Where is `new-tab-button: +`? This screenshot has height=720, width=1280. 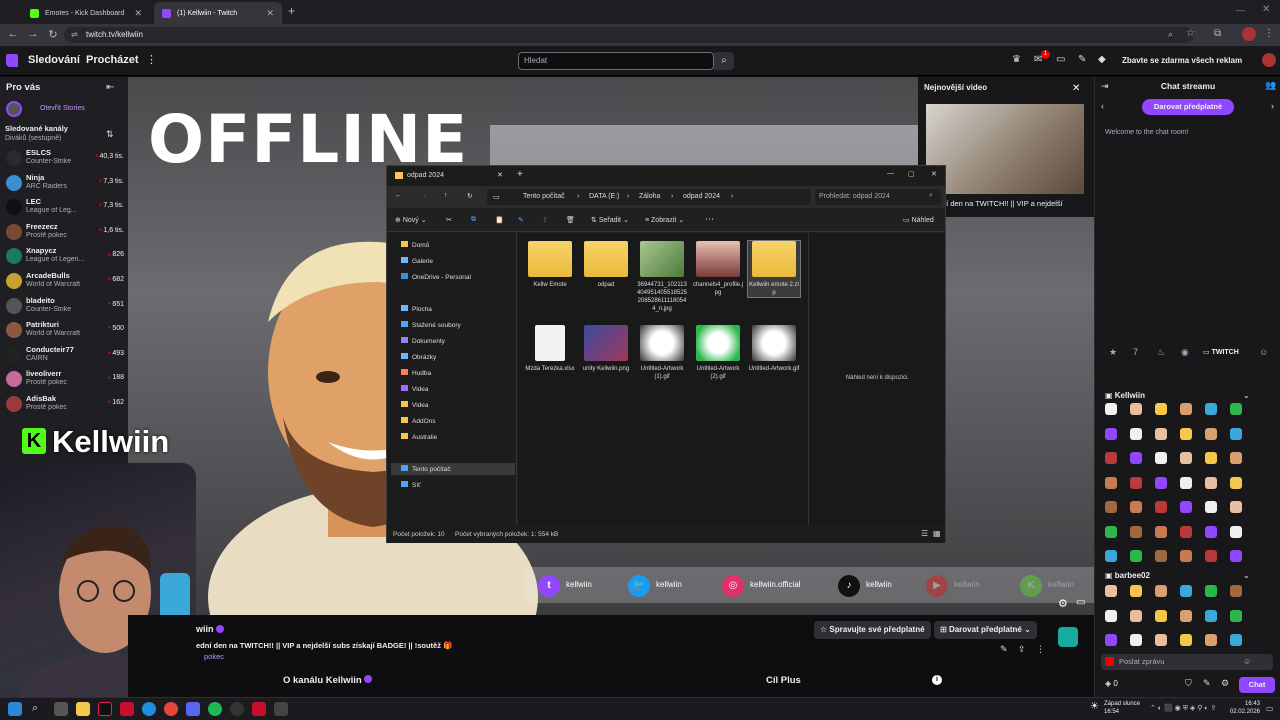
new-tab-button: + is located at coordinates (291, 11).